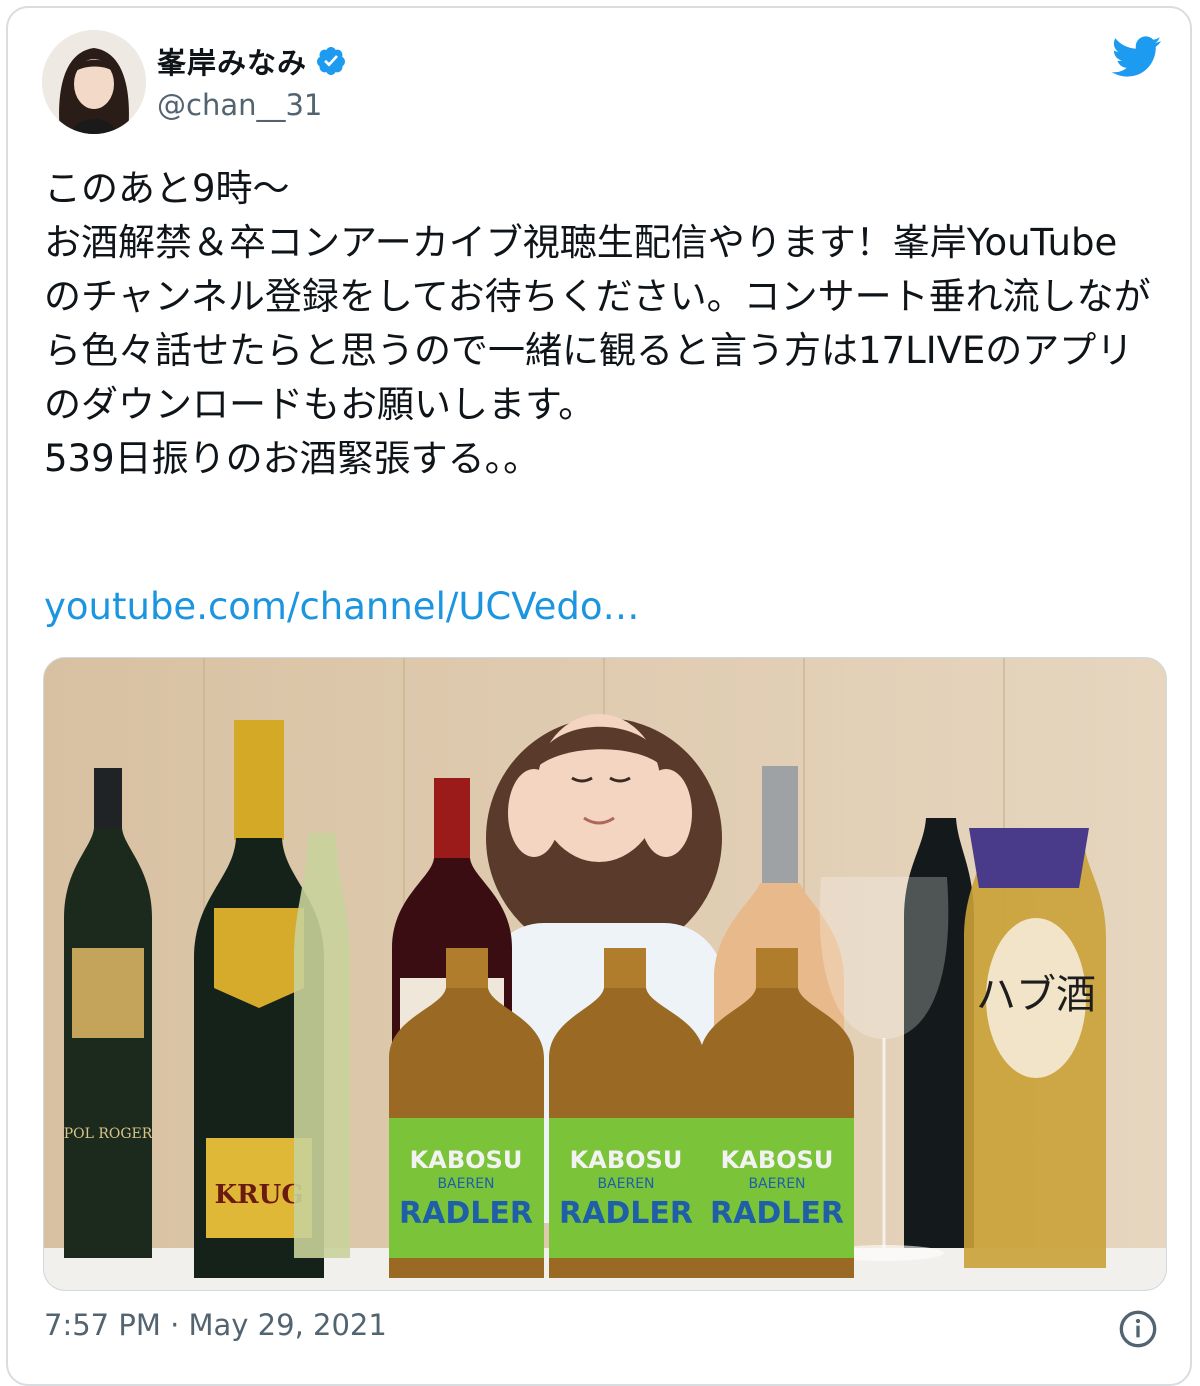 This screenshot has width=1200, height=1386. I want to click on bottle-label-polroger: POL ROGER, so click(108, 1134).